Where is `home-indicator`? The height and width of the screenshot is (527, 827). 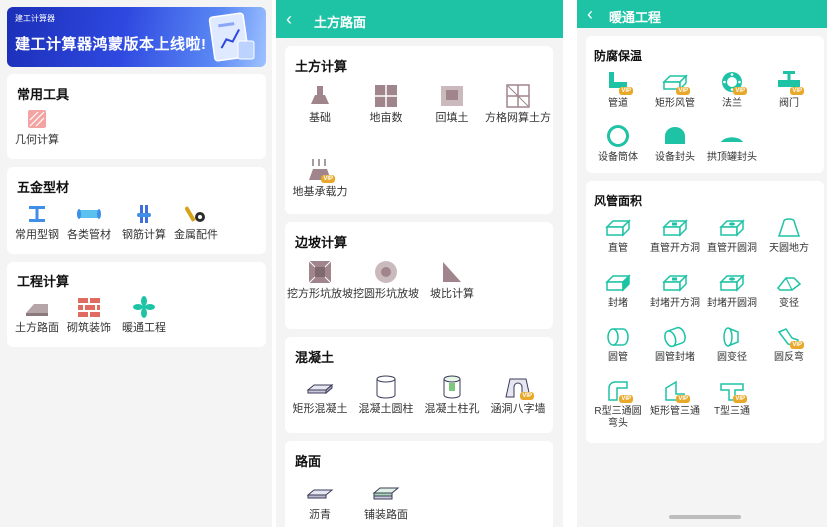 home-indicator is located at coordinates (705, 517).